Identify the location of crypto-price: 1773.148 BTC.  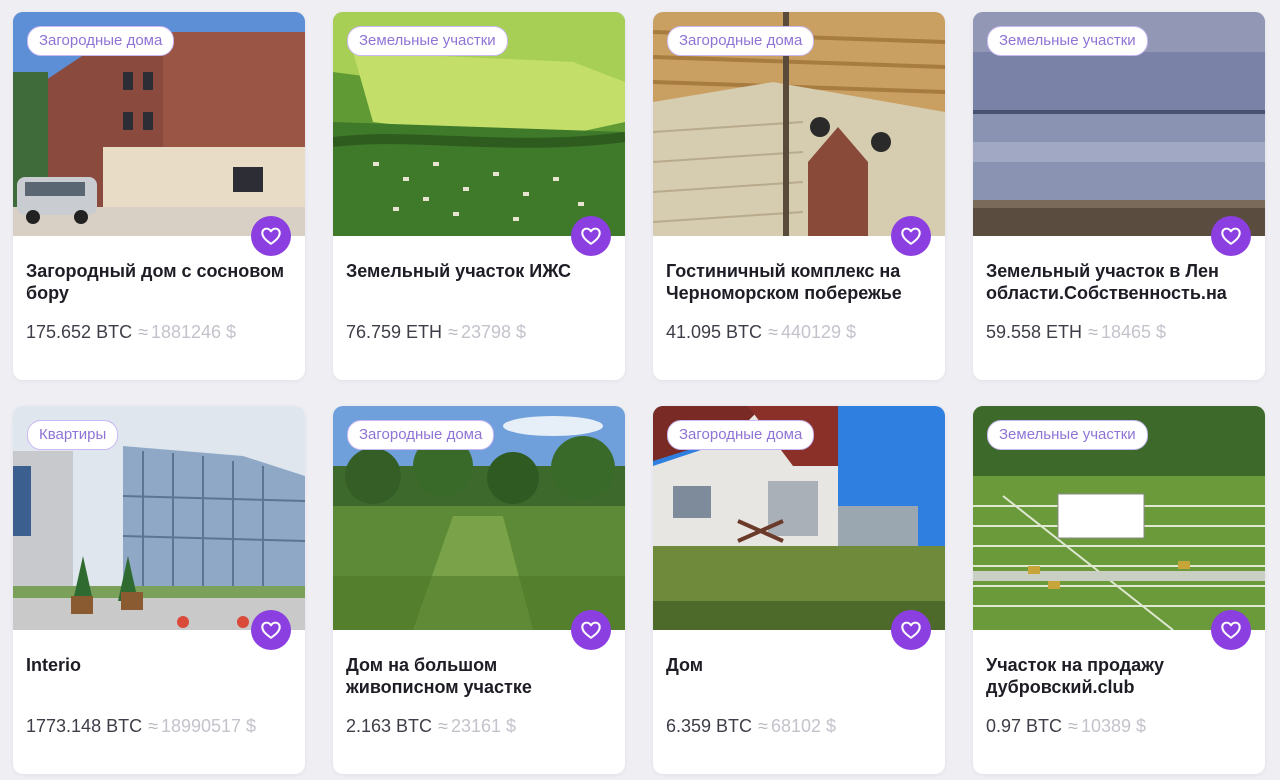
(84, 726).